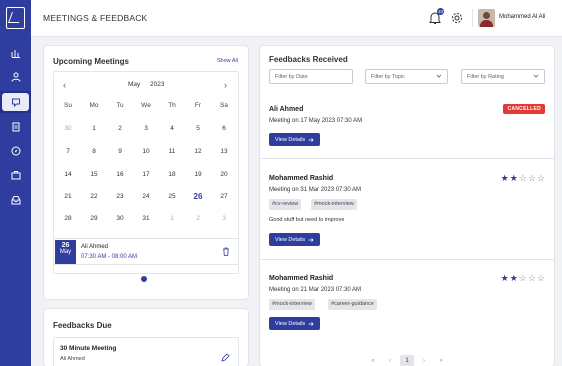 The height and width of the screenshot is (366, 562). I want to click on avatar, so click(486, 18).